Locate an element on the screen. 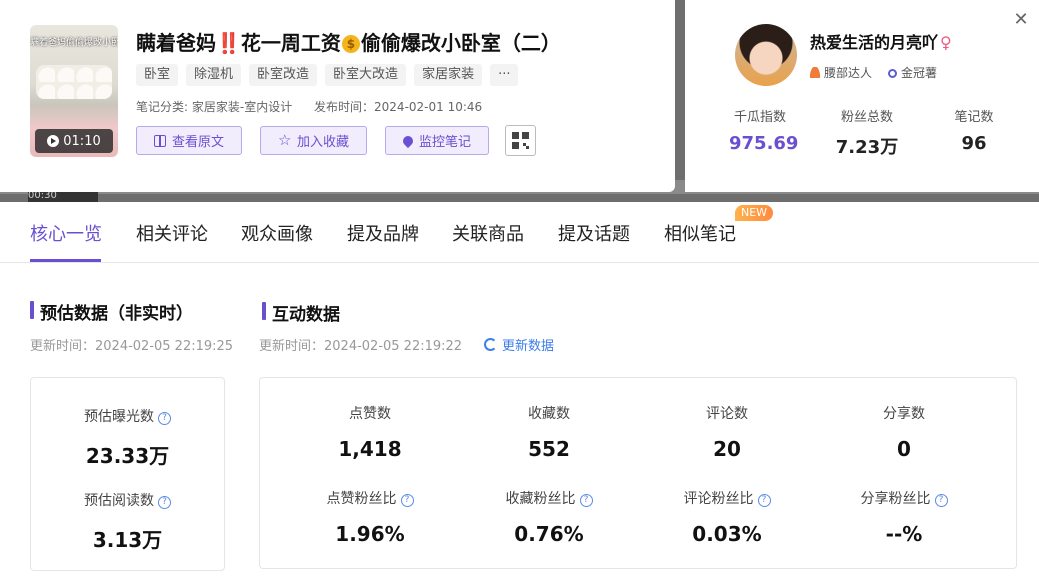 This screenshot has width=1039, height=582. new-badge: NEW is located at coordinates (754, 213).